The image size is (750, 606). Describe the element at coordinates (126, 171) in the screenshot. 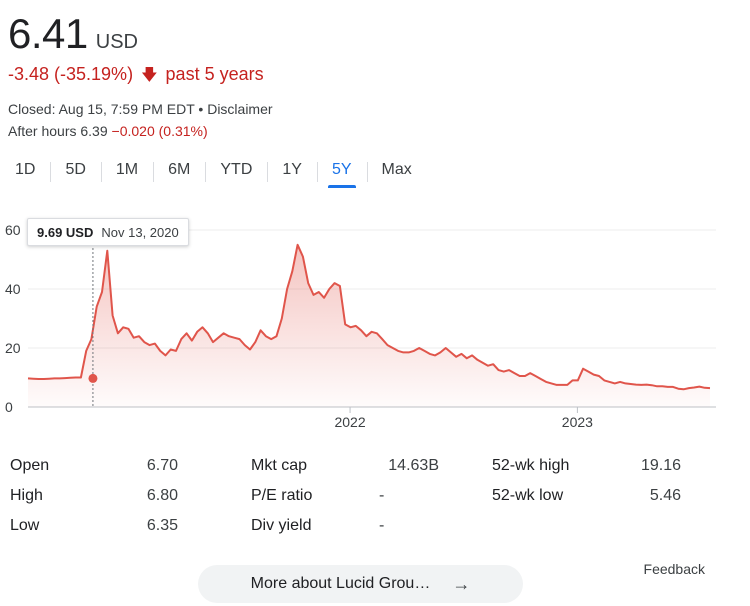

I see `tab-1m: 1M` at that location.